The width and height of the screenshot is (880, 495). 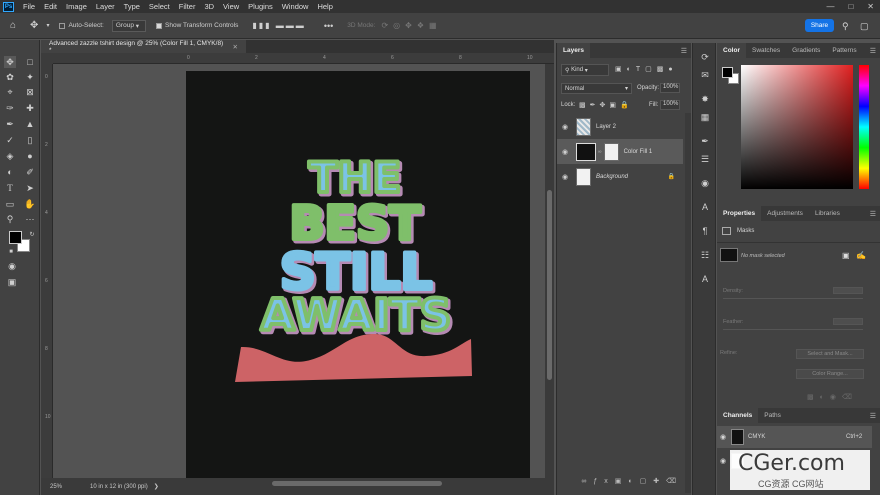 I want to click on menu-window: Window, so click(x=296, y=6).